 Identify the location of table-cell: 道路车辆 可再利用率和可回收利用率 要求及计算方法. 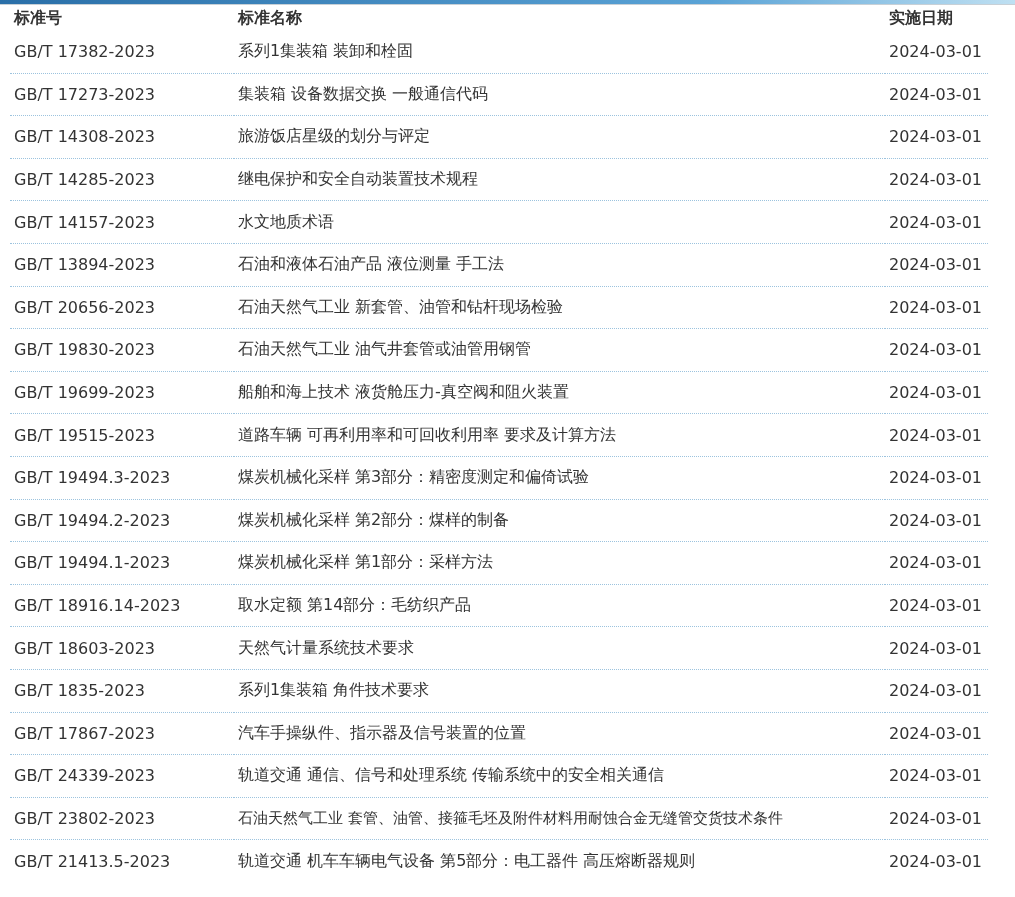
(427, 435).